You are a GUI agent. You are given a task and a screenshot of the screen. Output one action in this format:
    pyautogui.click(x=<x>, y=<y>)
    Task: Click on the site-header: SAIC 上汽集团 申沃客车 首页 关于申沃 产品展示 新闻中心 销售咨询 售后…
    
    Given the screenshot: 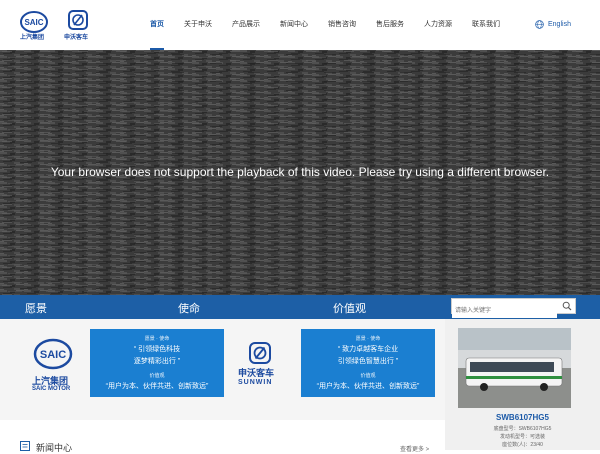 What is the action you would take?
    pyautogui.click(x=300, y=25)
    